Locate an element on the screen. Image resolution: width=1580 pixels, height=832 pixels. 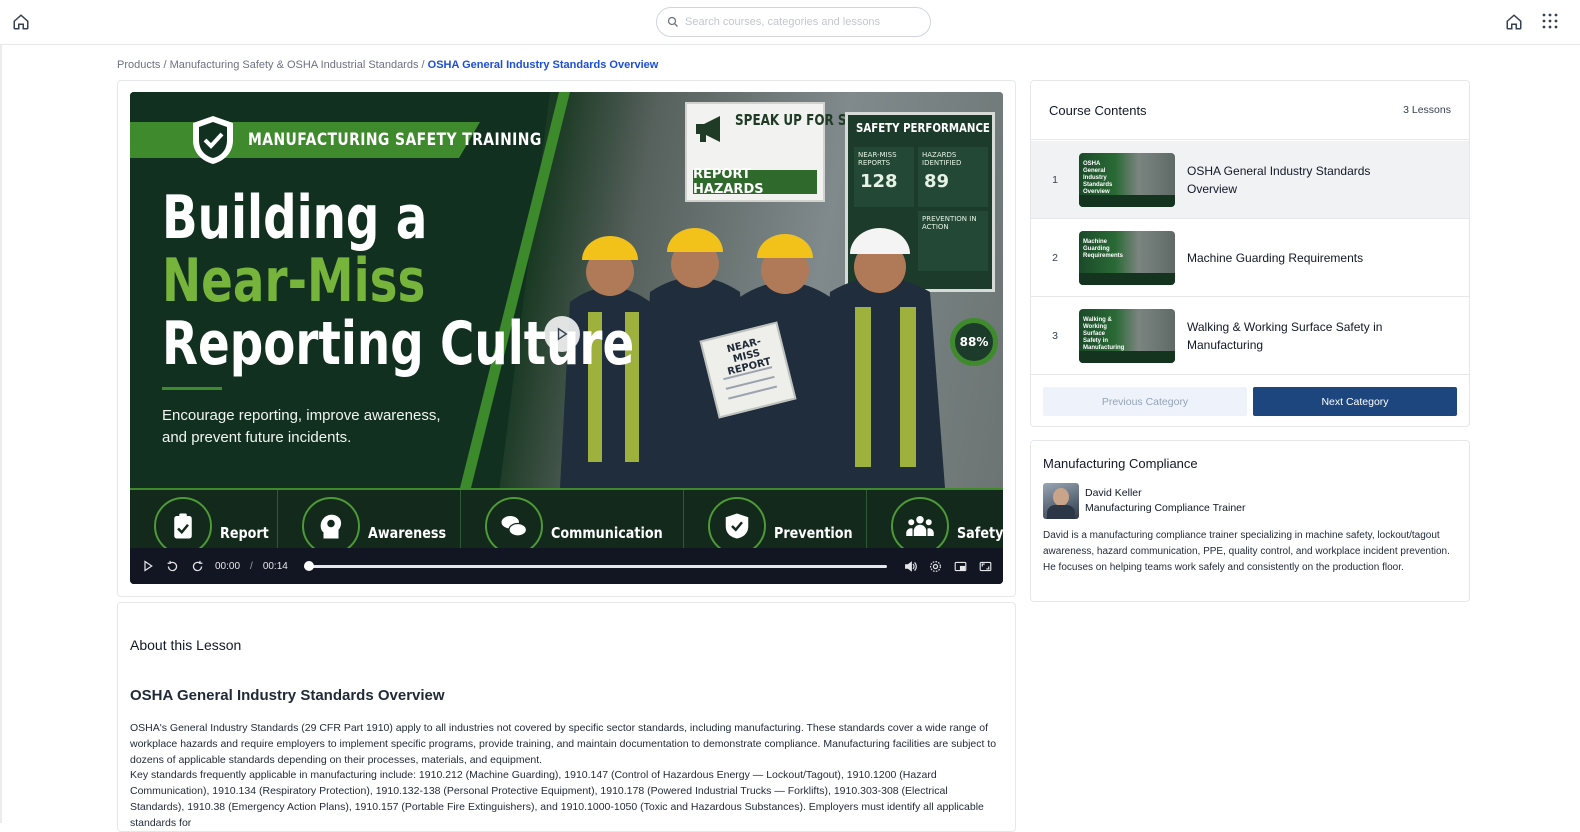
lesson-label: Machine Guarding Requirements is located at coordinates (1275, 257).